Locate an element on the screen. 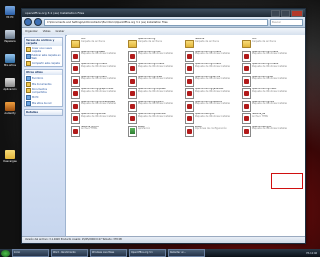 The height and width of the screenshot is (257, 320). setup-highlight-box is located at coordinates (287, 181).